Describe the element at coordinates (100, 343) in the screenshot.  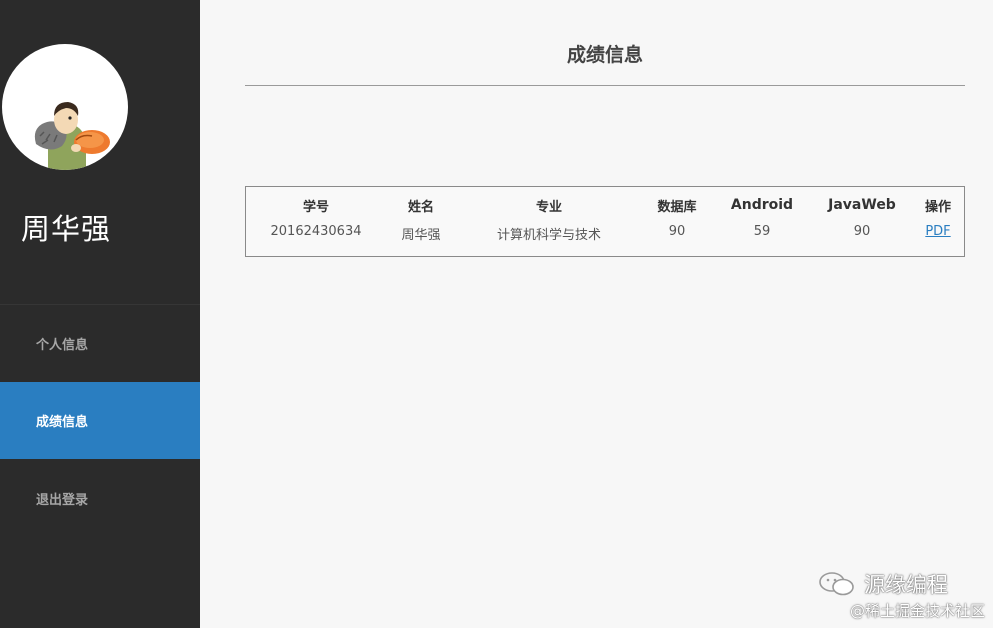
I see `sidebar-item-personal-info: 个人信息` at that location.